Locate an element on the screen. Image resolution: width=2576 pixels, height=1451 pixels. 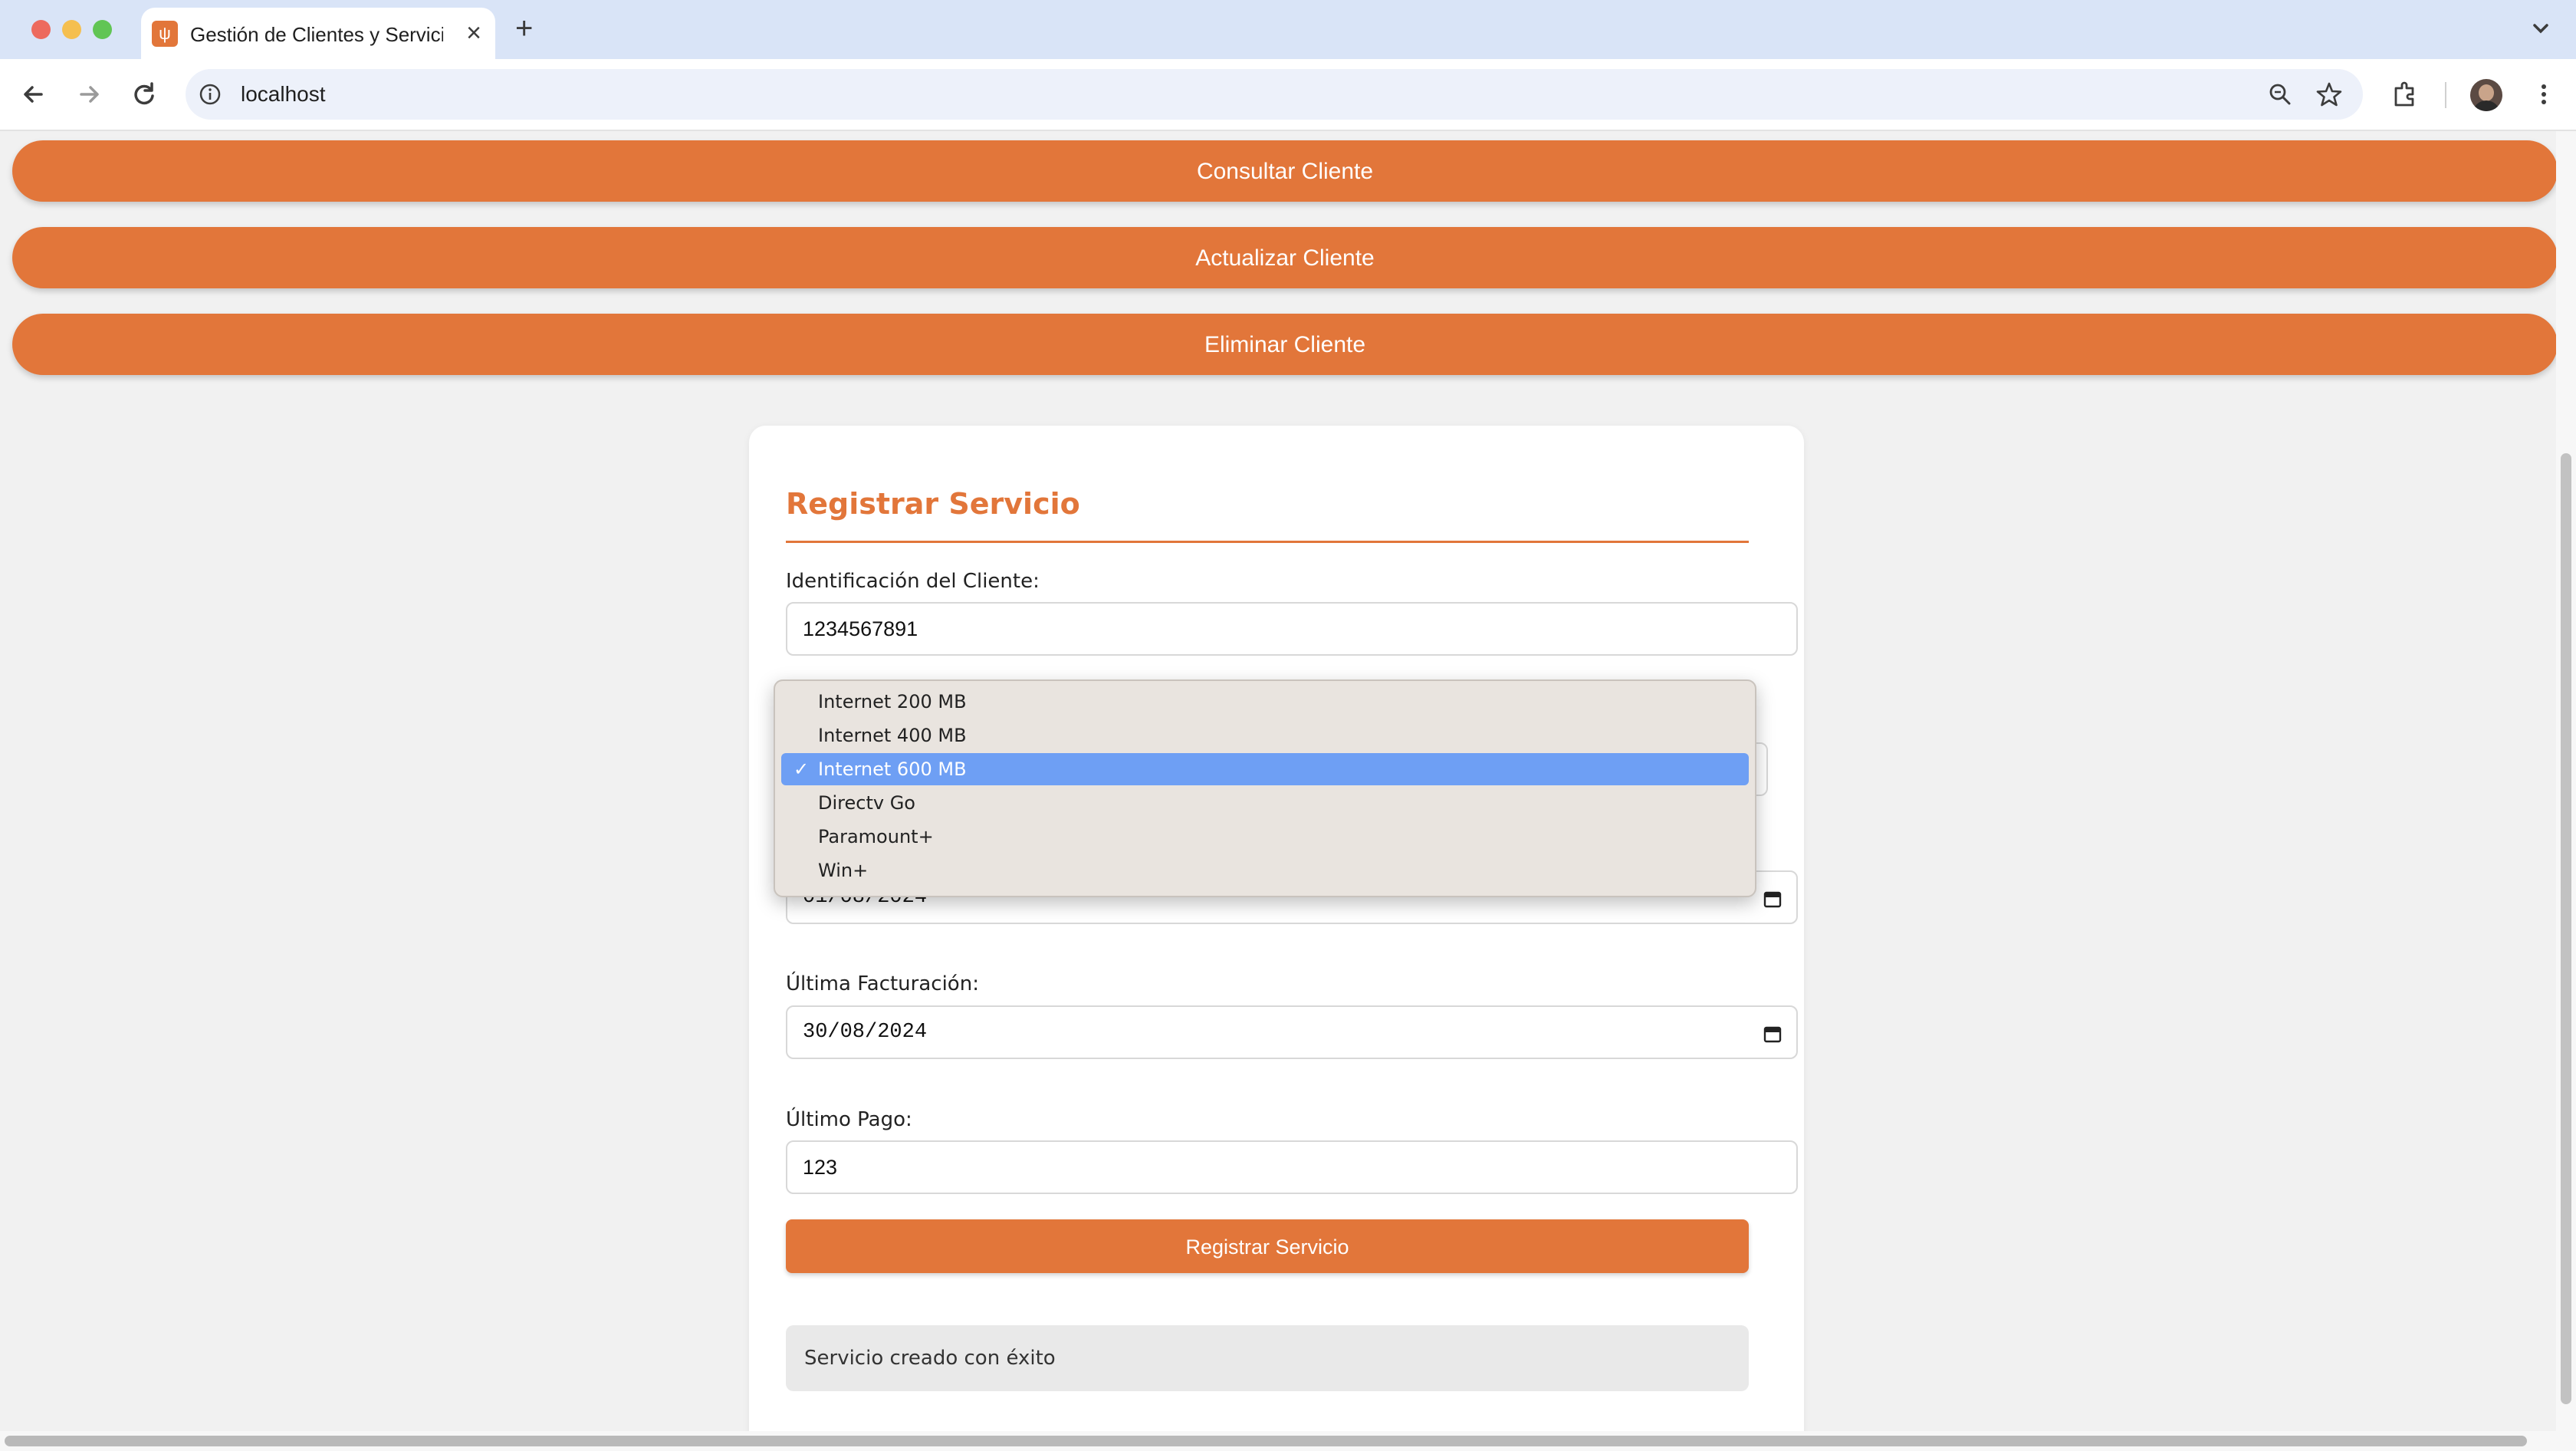
window-close-button is located at coordinates (41, 29).